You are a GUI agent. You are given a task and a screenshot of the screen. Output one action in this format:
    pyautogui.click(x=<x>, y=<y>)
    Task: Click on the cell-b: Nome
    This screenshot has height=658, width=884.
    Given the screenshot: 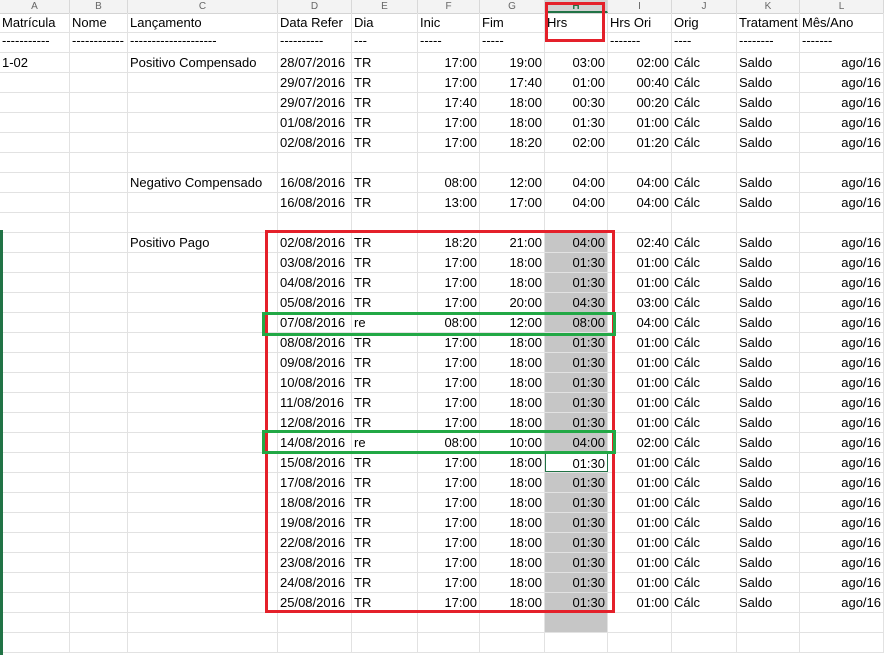 What is the action you would take?
    pyautogui.click(x=99, y=22)
    